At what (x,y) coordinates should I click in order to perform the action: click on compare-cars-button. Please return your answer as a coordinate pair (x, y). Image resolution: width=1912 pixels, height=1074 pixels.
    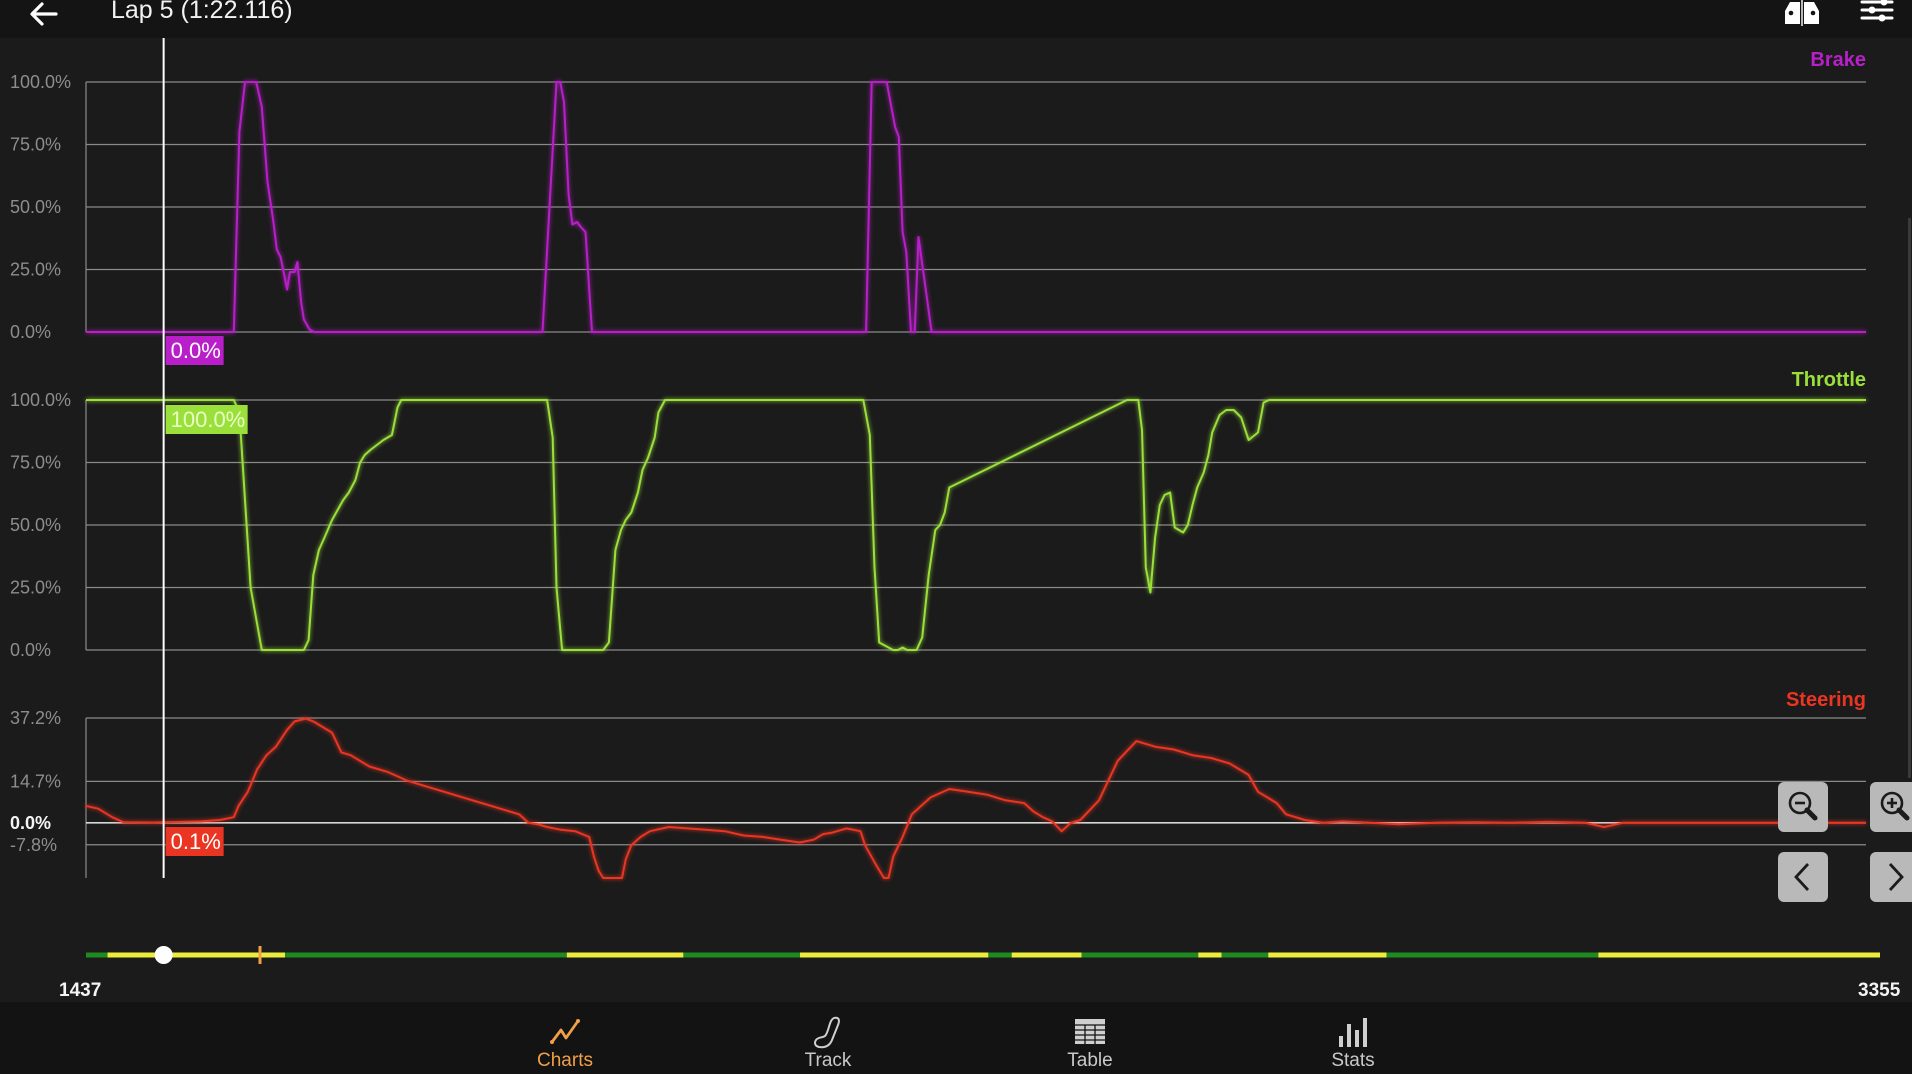
    Looking at the image, I should click on (1802, 14).